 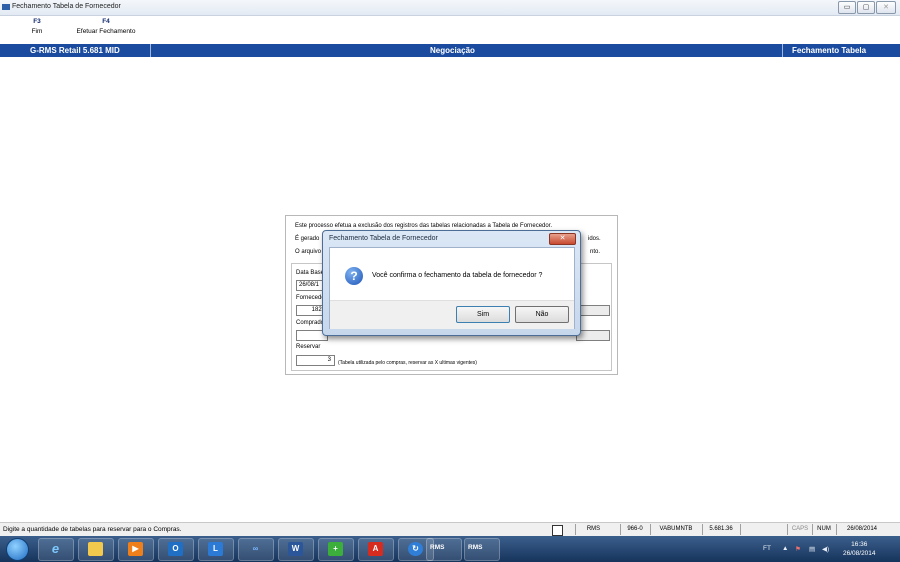 What do you see at coordinates (886, 7) in the screenshot?
I see `close-icon: ✕` at bounding box center [886, 7].